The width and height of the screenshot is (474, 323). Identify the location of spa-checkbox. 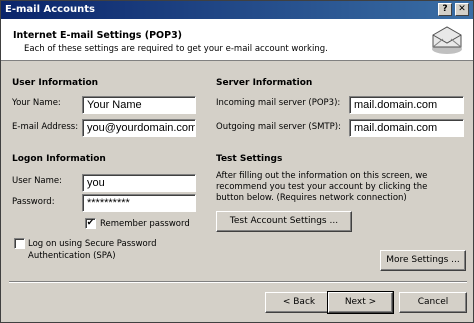
(19, 243).